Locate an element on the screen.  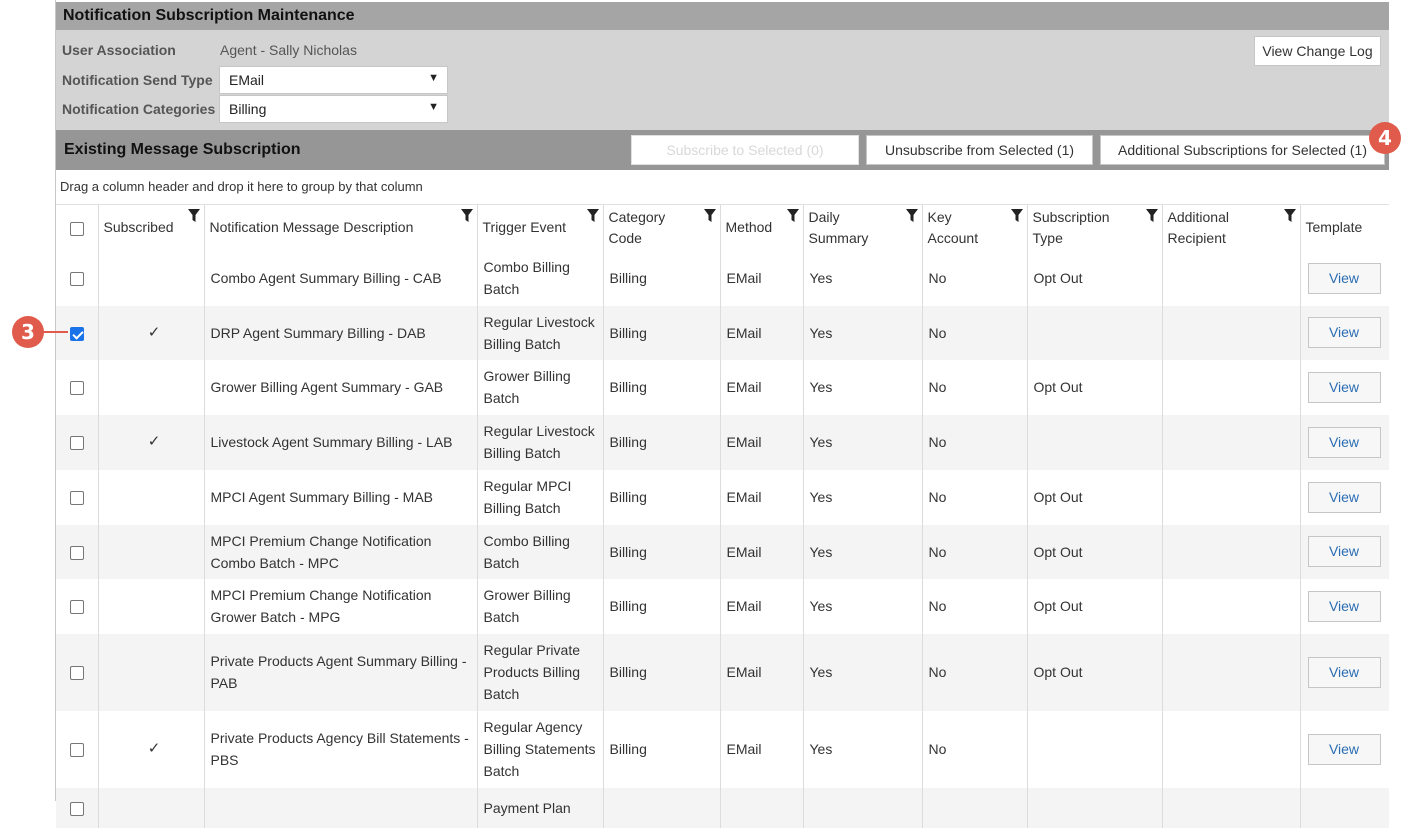
unsubscribe-selected-button: Unsubscribe from Selected (1) is located at coordinates (979, 150).